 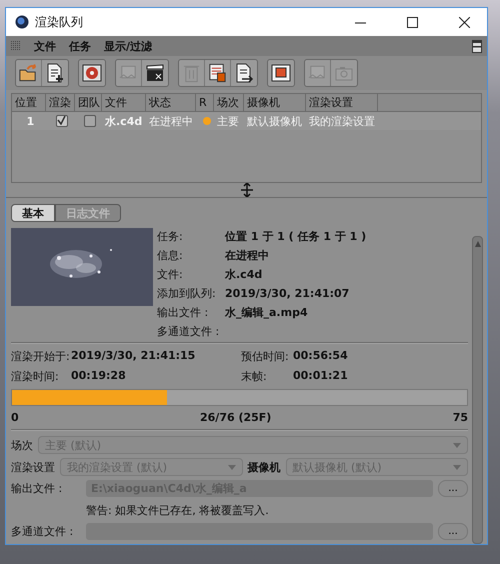 I want to click on field-label: 摄像机, so click(x=264, y=467).